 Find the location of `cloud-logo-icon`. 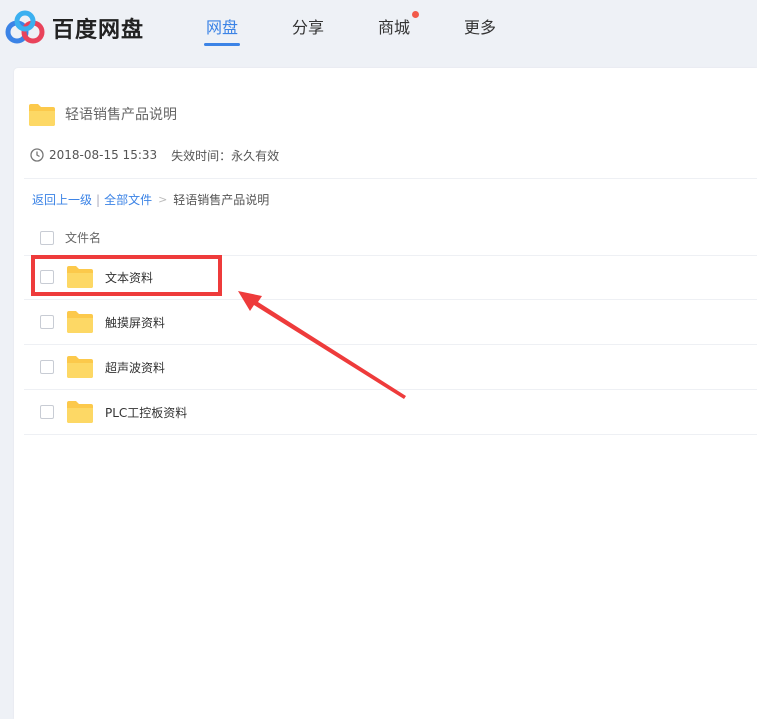

cloud-logo-icon is located at coordinates (25, 27).